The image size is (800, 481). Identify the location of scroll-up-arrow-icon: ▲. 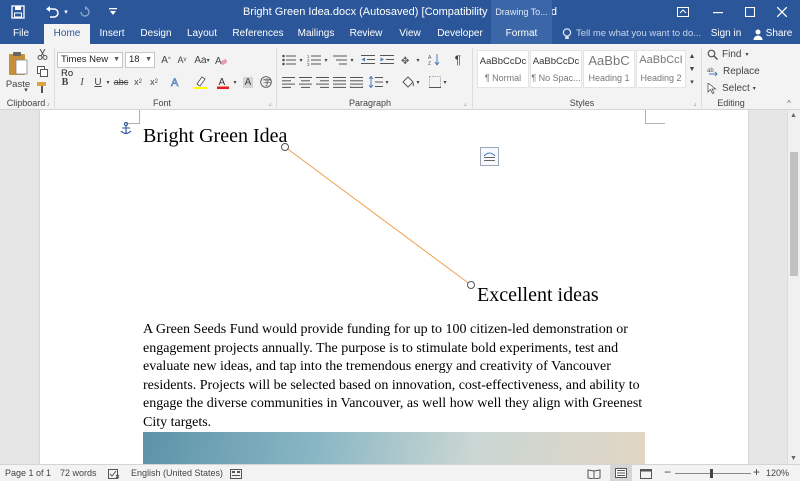
(793, 115).